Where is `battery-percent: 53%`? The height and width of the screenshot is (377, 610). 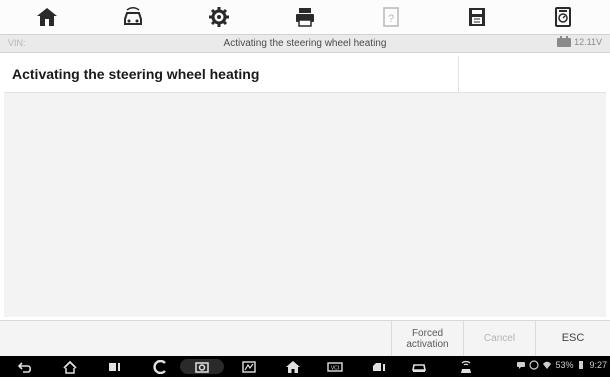
battery-percent: 53% is located at coordinates (564, 365).